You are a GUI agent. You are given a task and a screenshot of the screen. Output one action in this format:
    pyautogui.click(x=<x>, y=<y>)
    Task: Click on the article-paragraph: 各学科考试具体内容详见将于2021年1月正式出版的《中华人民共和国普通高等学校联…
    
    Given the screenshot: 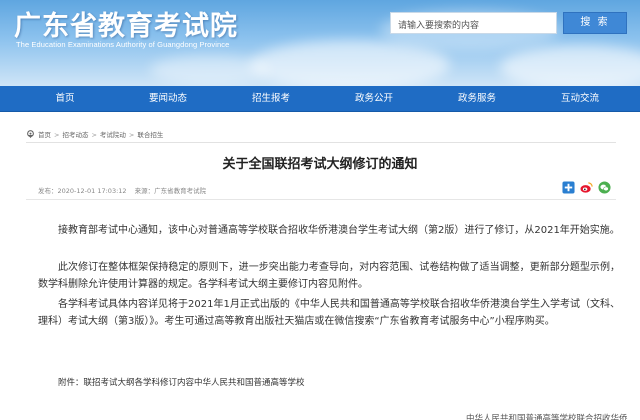 What is the action you would take?
    pyautogui.click(x=329, y=313)
    